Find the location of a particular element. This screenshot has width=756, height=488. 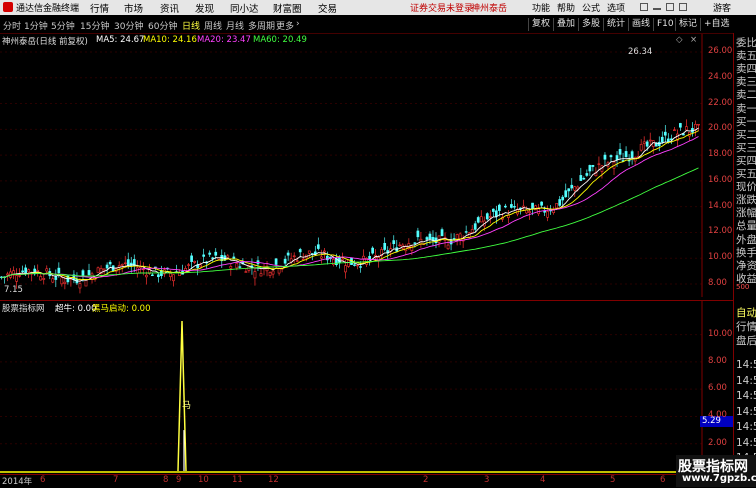

ma60-label: MA60: 20.49 is located at coordinates (280, 40).